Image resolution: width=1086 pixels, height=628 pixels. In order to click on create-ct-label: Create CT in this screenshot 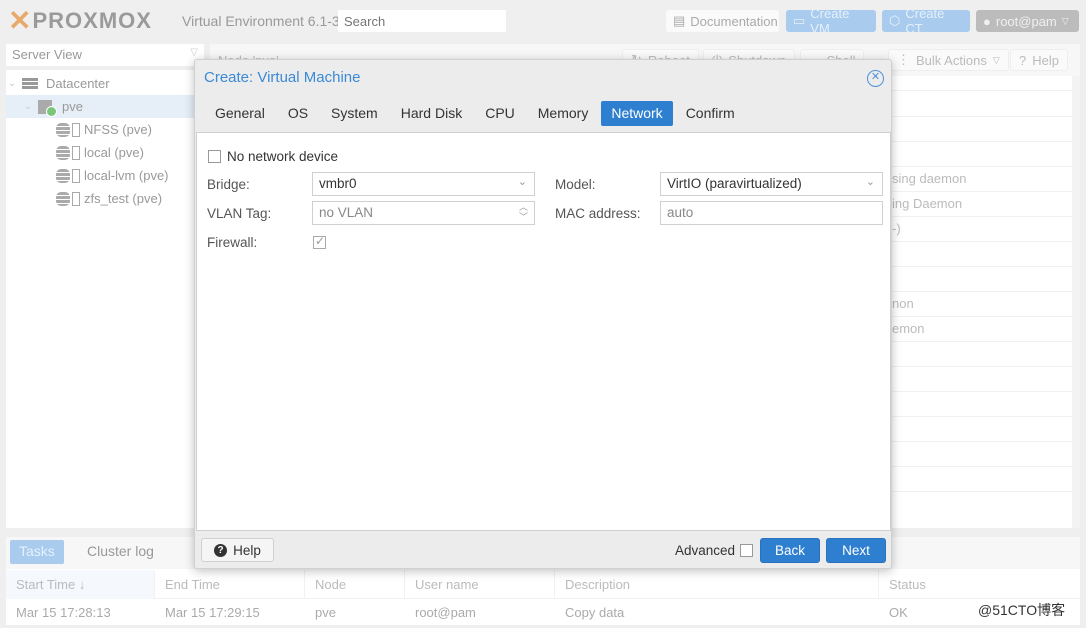, I will do `click(925, 21)`.